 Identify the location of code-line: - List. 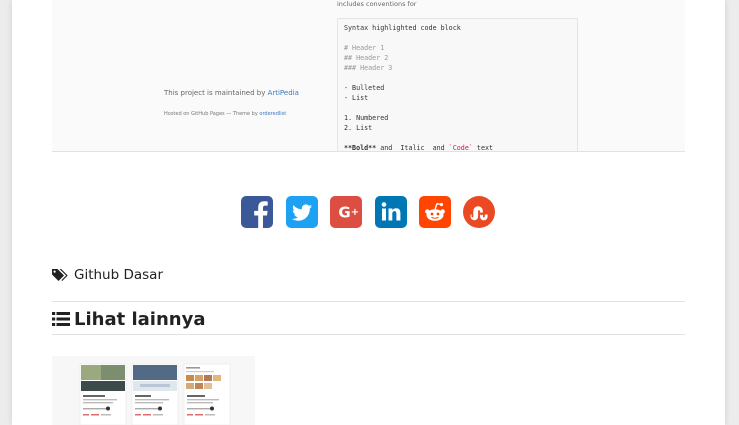
(356, 98).